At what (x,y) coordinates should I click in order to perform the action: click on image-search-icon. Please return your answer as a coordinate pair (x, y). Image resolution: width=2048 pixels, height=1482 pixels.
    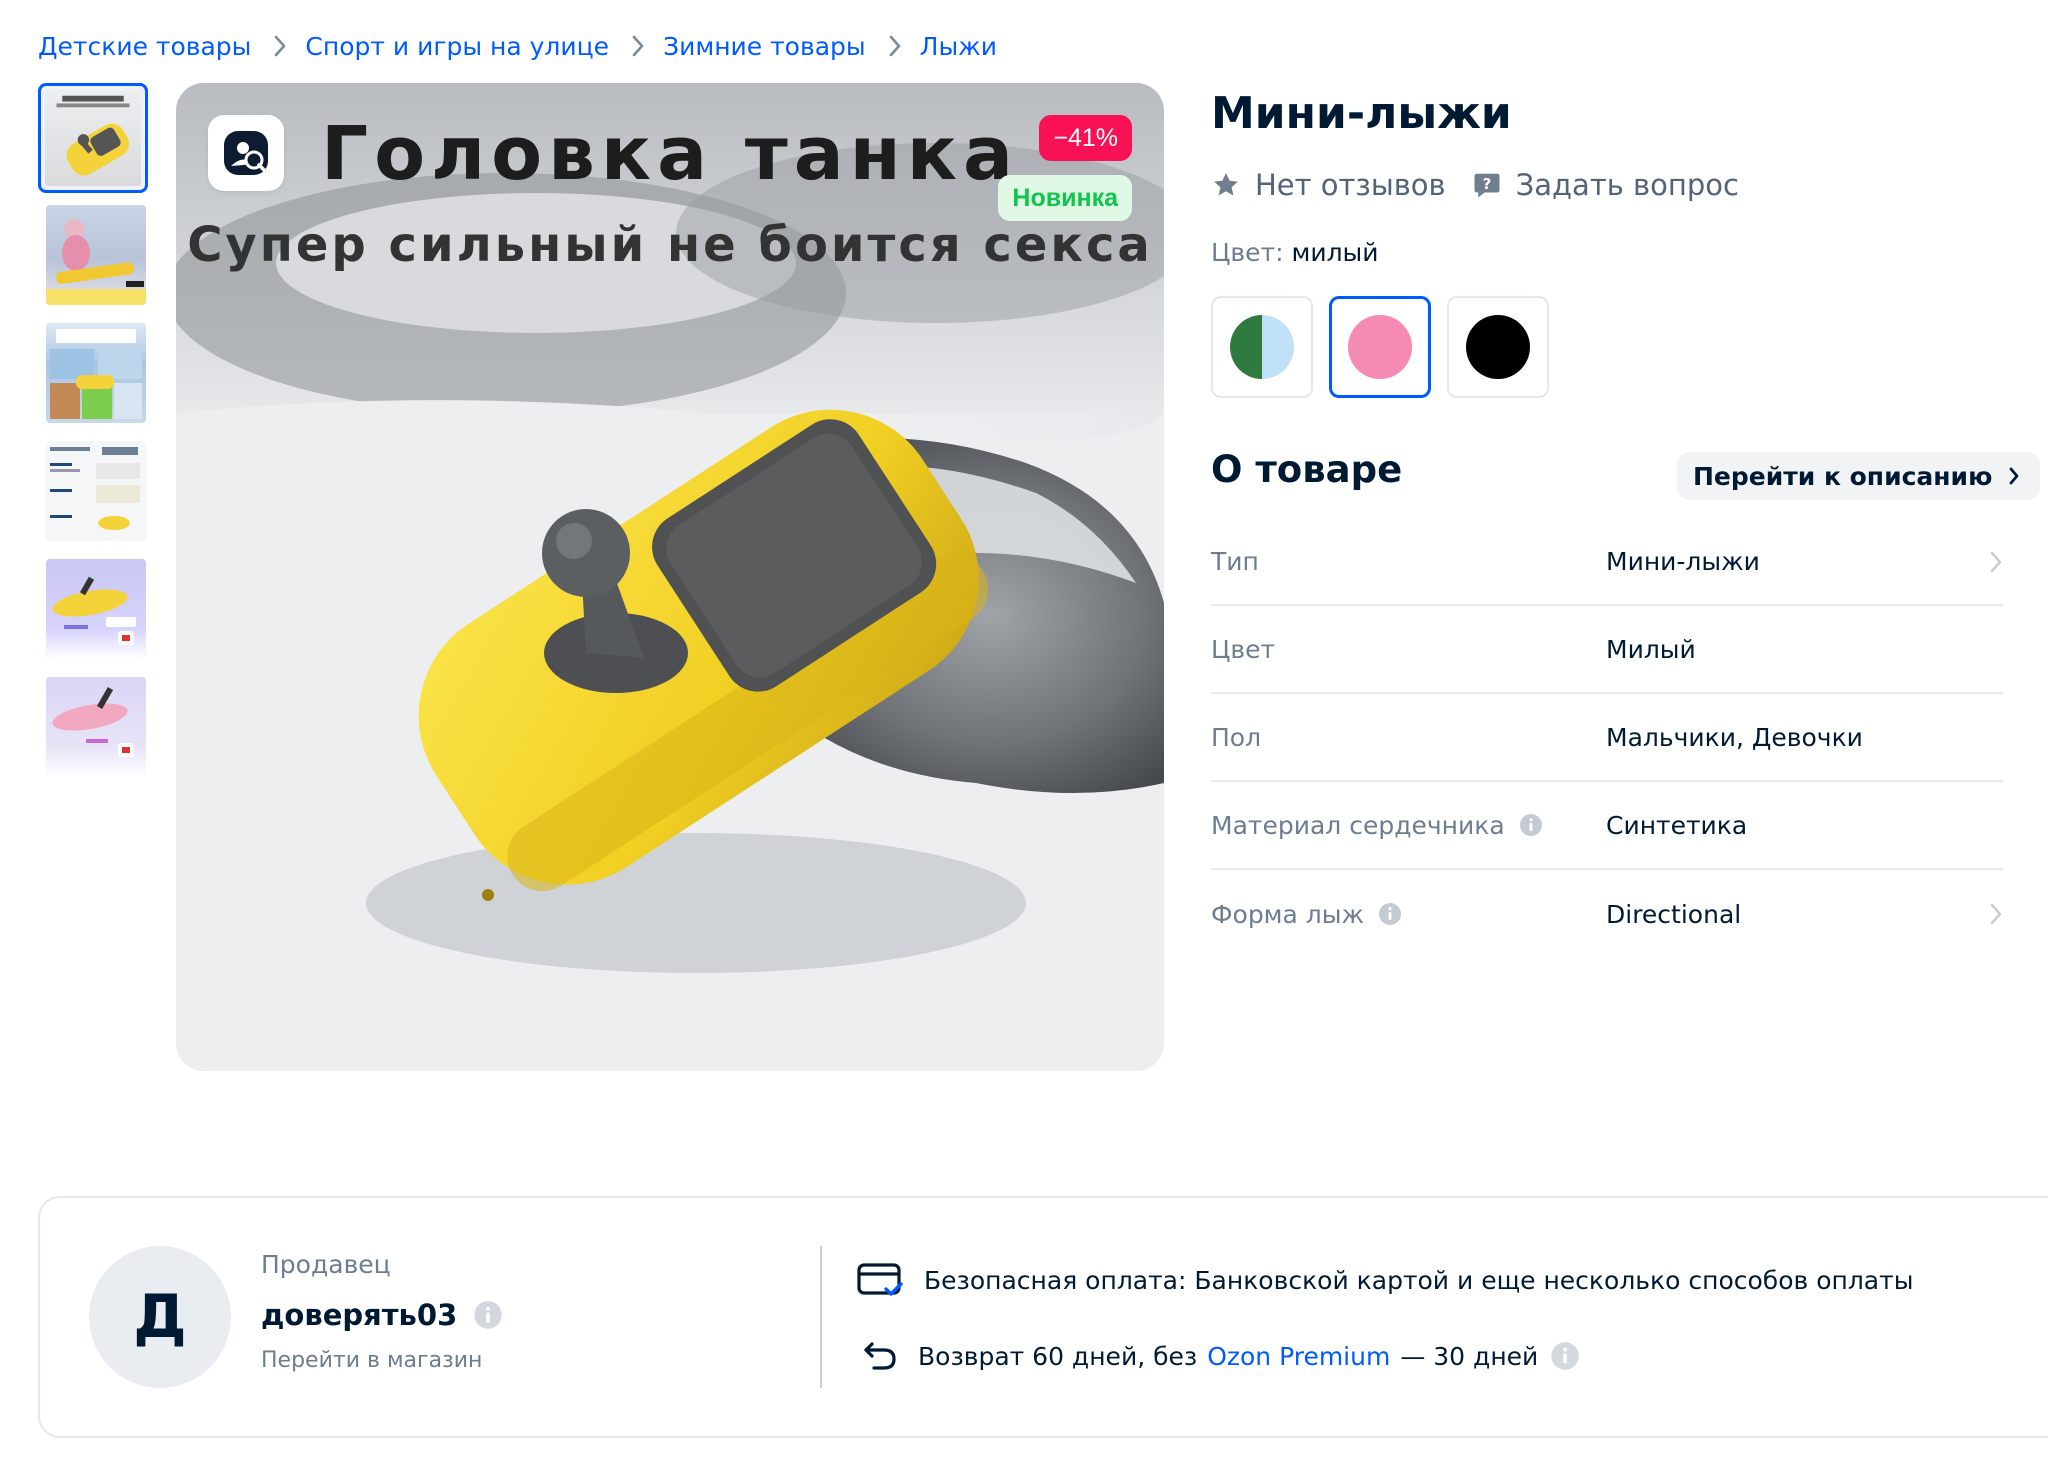
    Looking at the image, I should click on (246, 153).